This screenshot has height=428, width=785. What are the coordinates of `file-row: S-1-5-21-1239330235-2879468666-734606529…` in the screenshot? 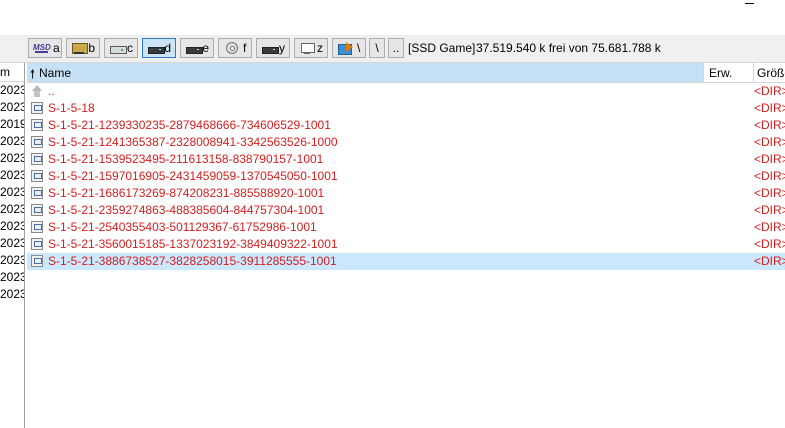 It's located at (406, 125).